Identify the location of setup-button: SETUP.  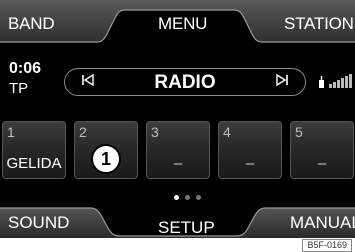
(186, 228).